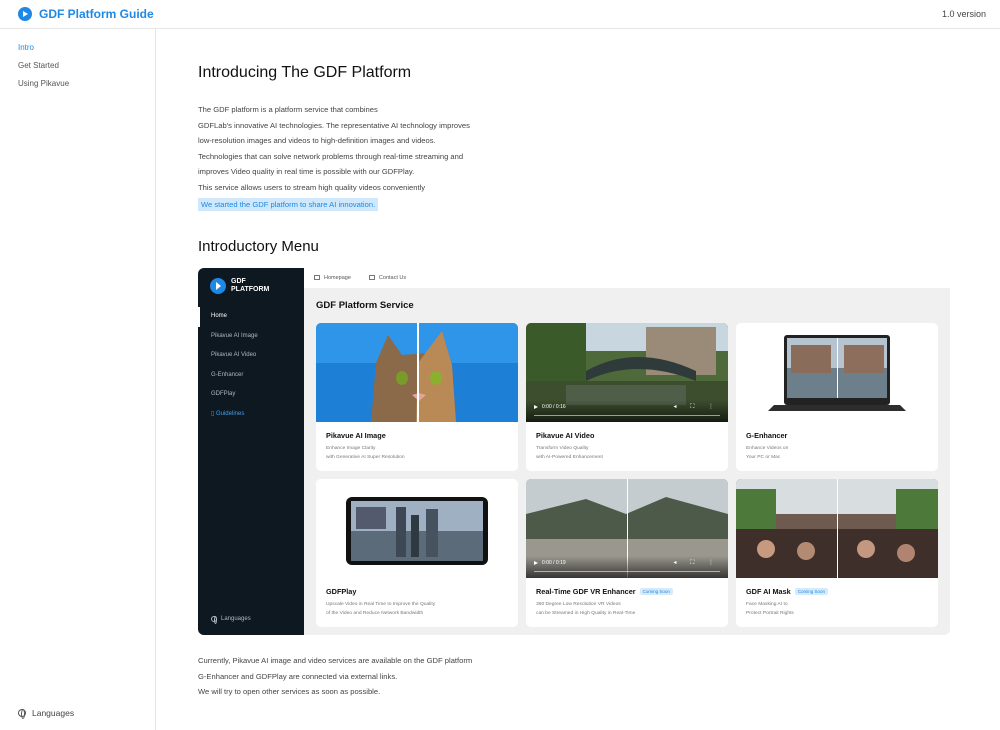  What do you see at coordinates (53, 713) in the screenshot?
I see `languages-label: Languages` at bounding box center [53, 713].